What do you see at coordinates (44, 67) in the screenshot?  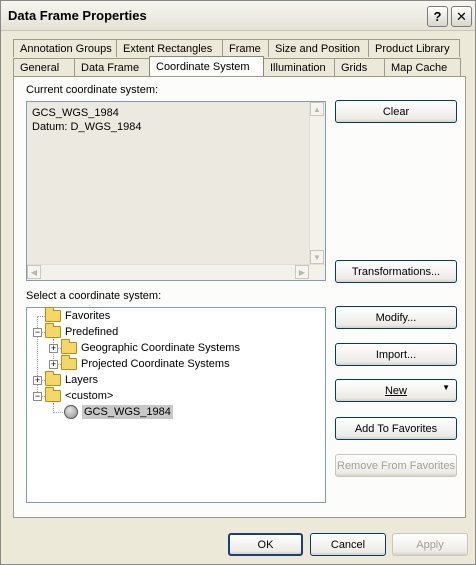 I see `tab-general: General` at bounding box center [44, 67].